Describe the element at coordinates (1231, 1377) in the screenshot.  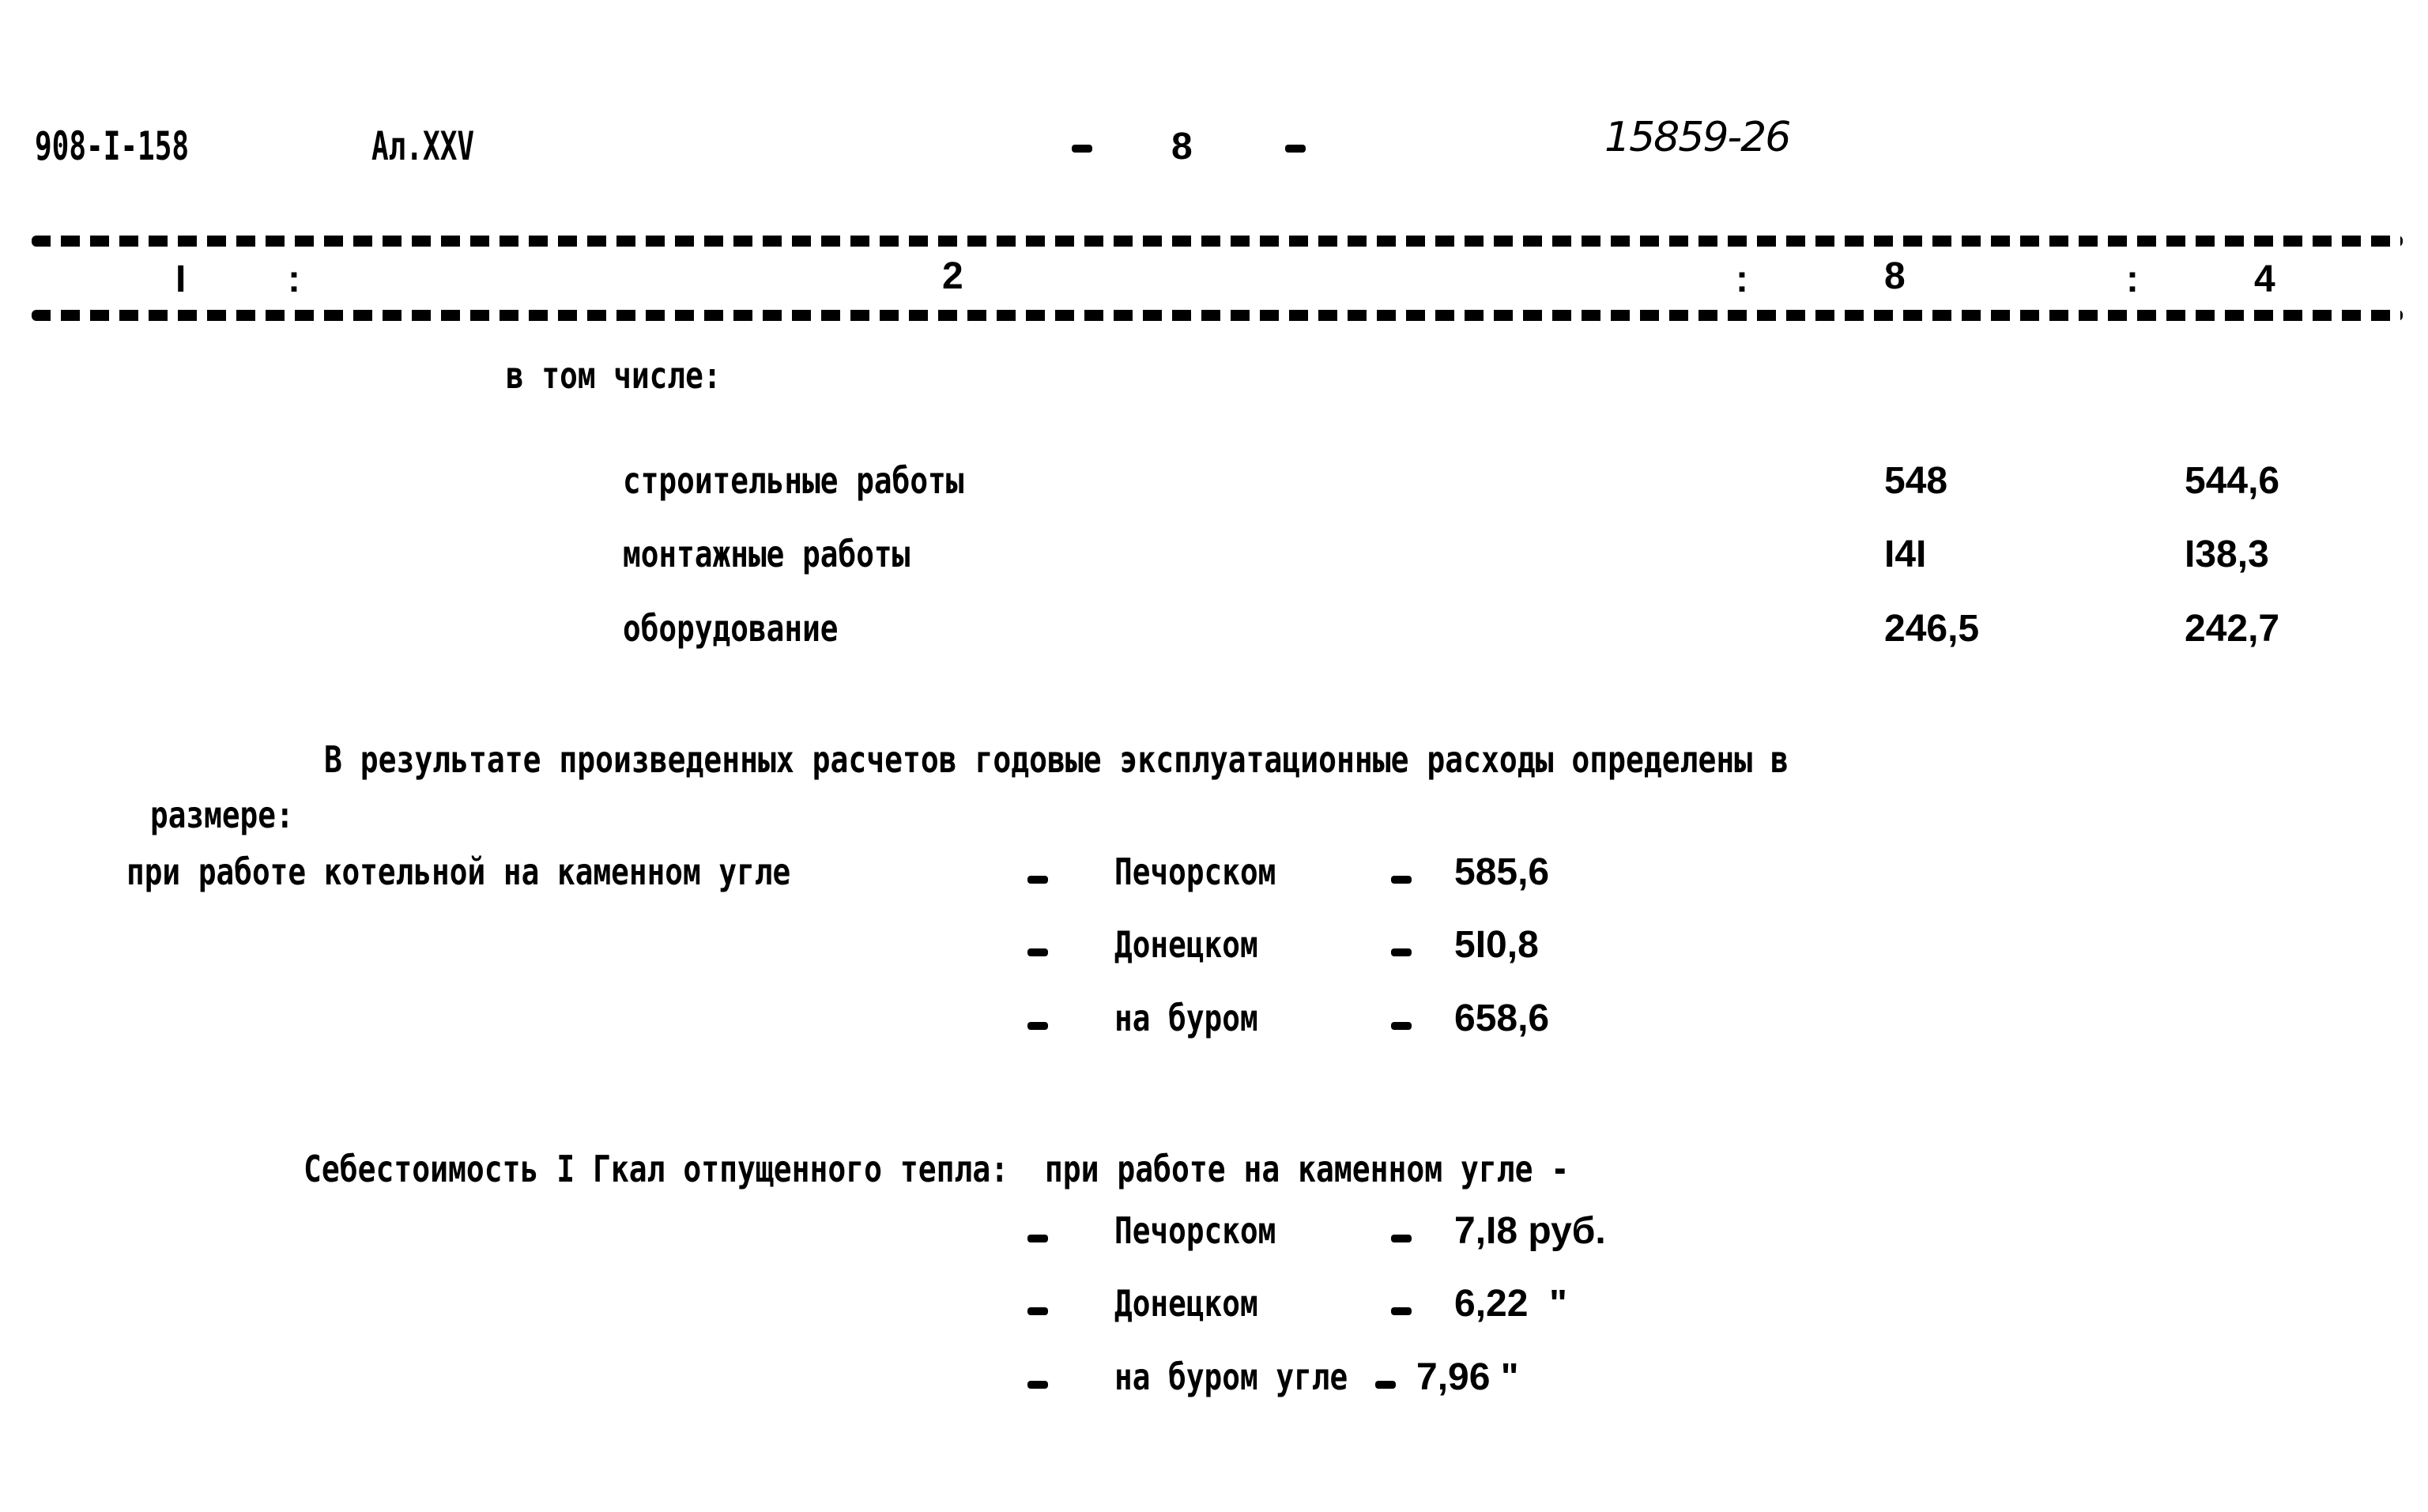
I see `unit-cost-fuel: на буром угле` at that location.